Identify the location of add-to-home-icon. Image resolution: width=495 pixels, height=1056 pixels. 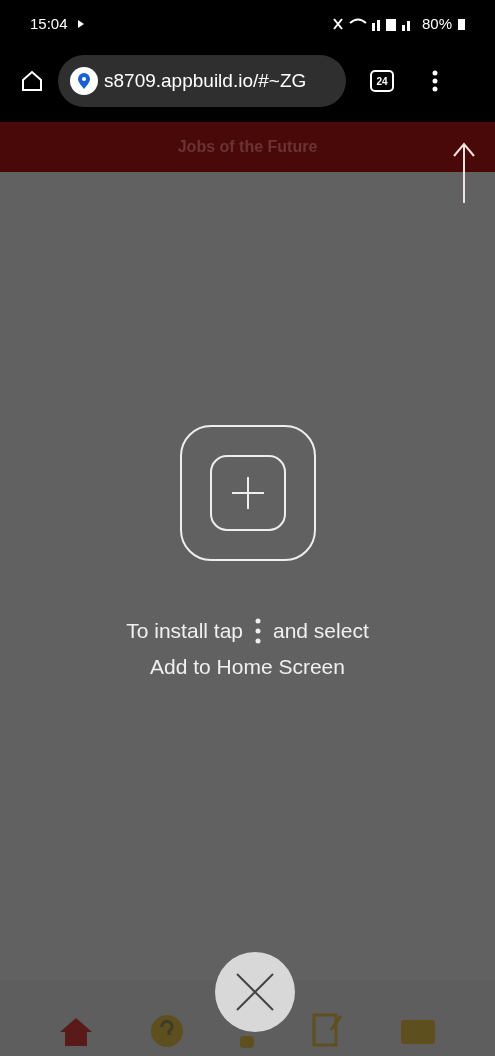
(247, 493).